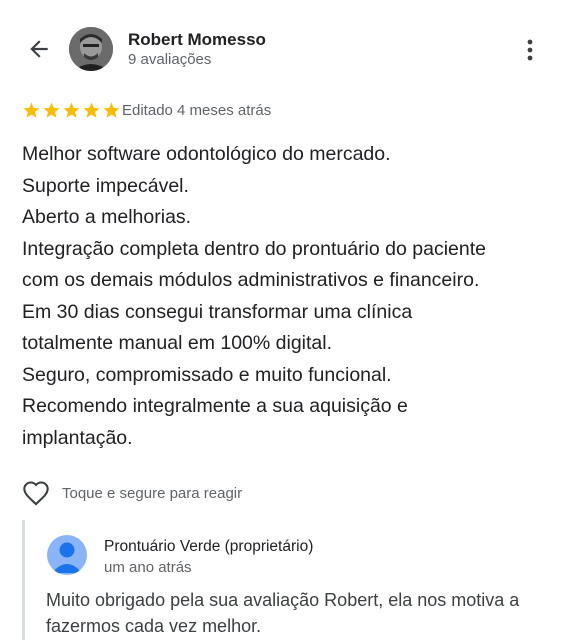 Image resolution: width=563 pixels, height=640 pixels. I want to click on owner-name: Prontuário Verde (proprietário), so click(209, 546).